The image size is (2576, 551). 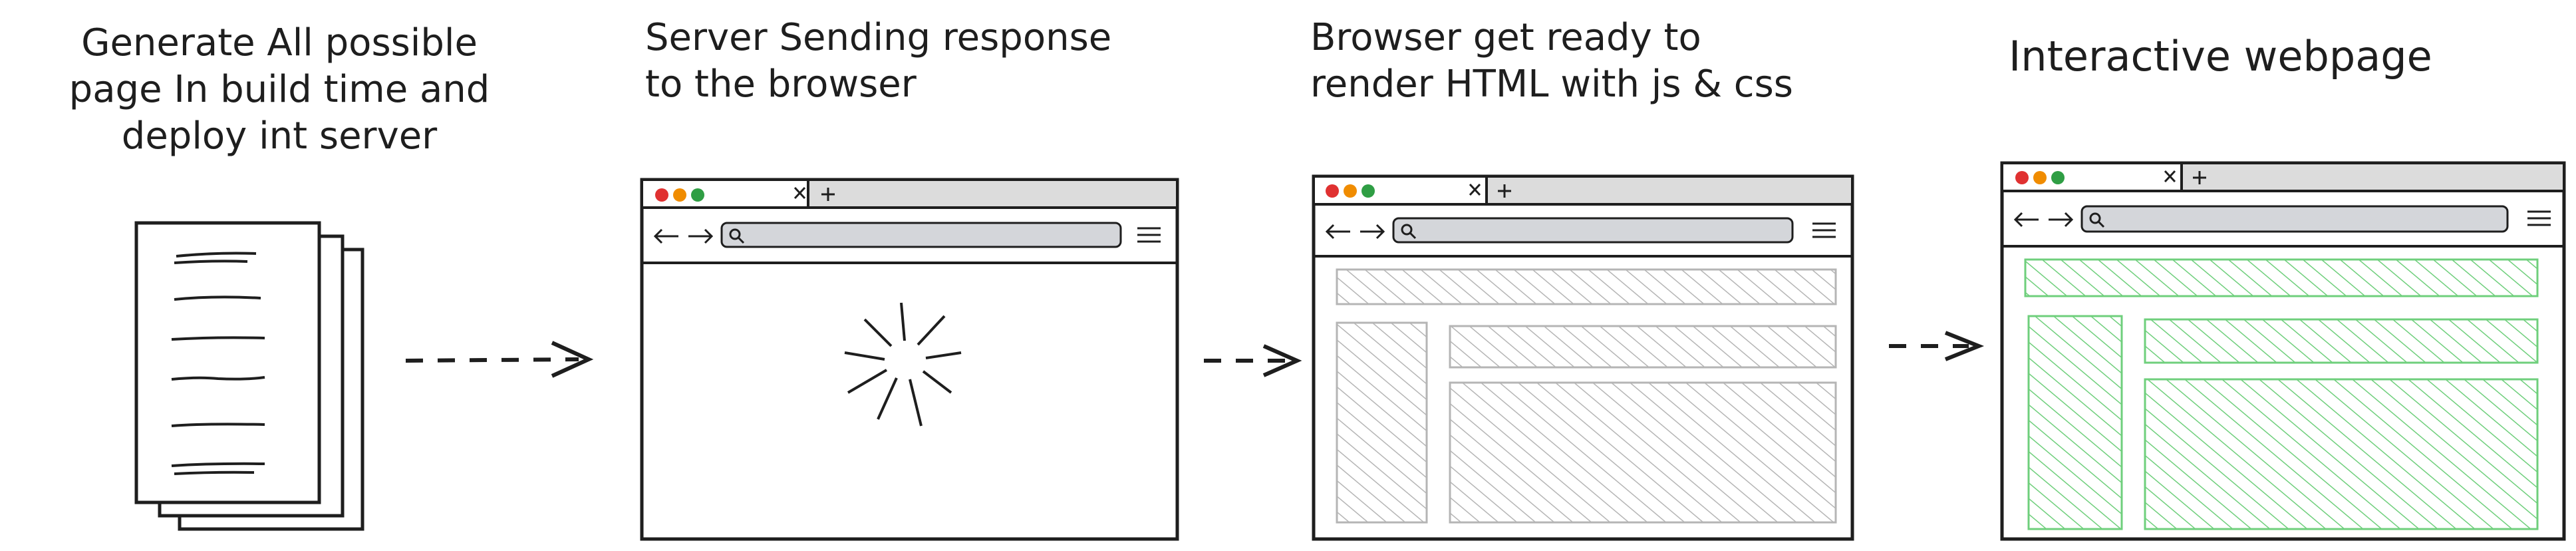 I want to click on browser-window-loading, so click(x=909, y=359).